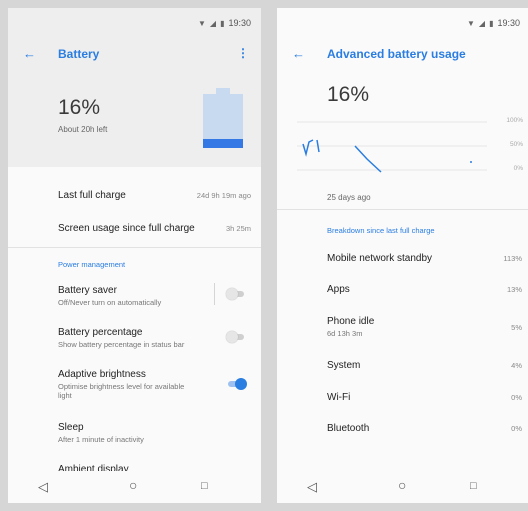 The width and height of the screenshot is (528, 511). I want to click on battery-saver-title: Battery saver, so click(87, 290).